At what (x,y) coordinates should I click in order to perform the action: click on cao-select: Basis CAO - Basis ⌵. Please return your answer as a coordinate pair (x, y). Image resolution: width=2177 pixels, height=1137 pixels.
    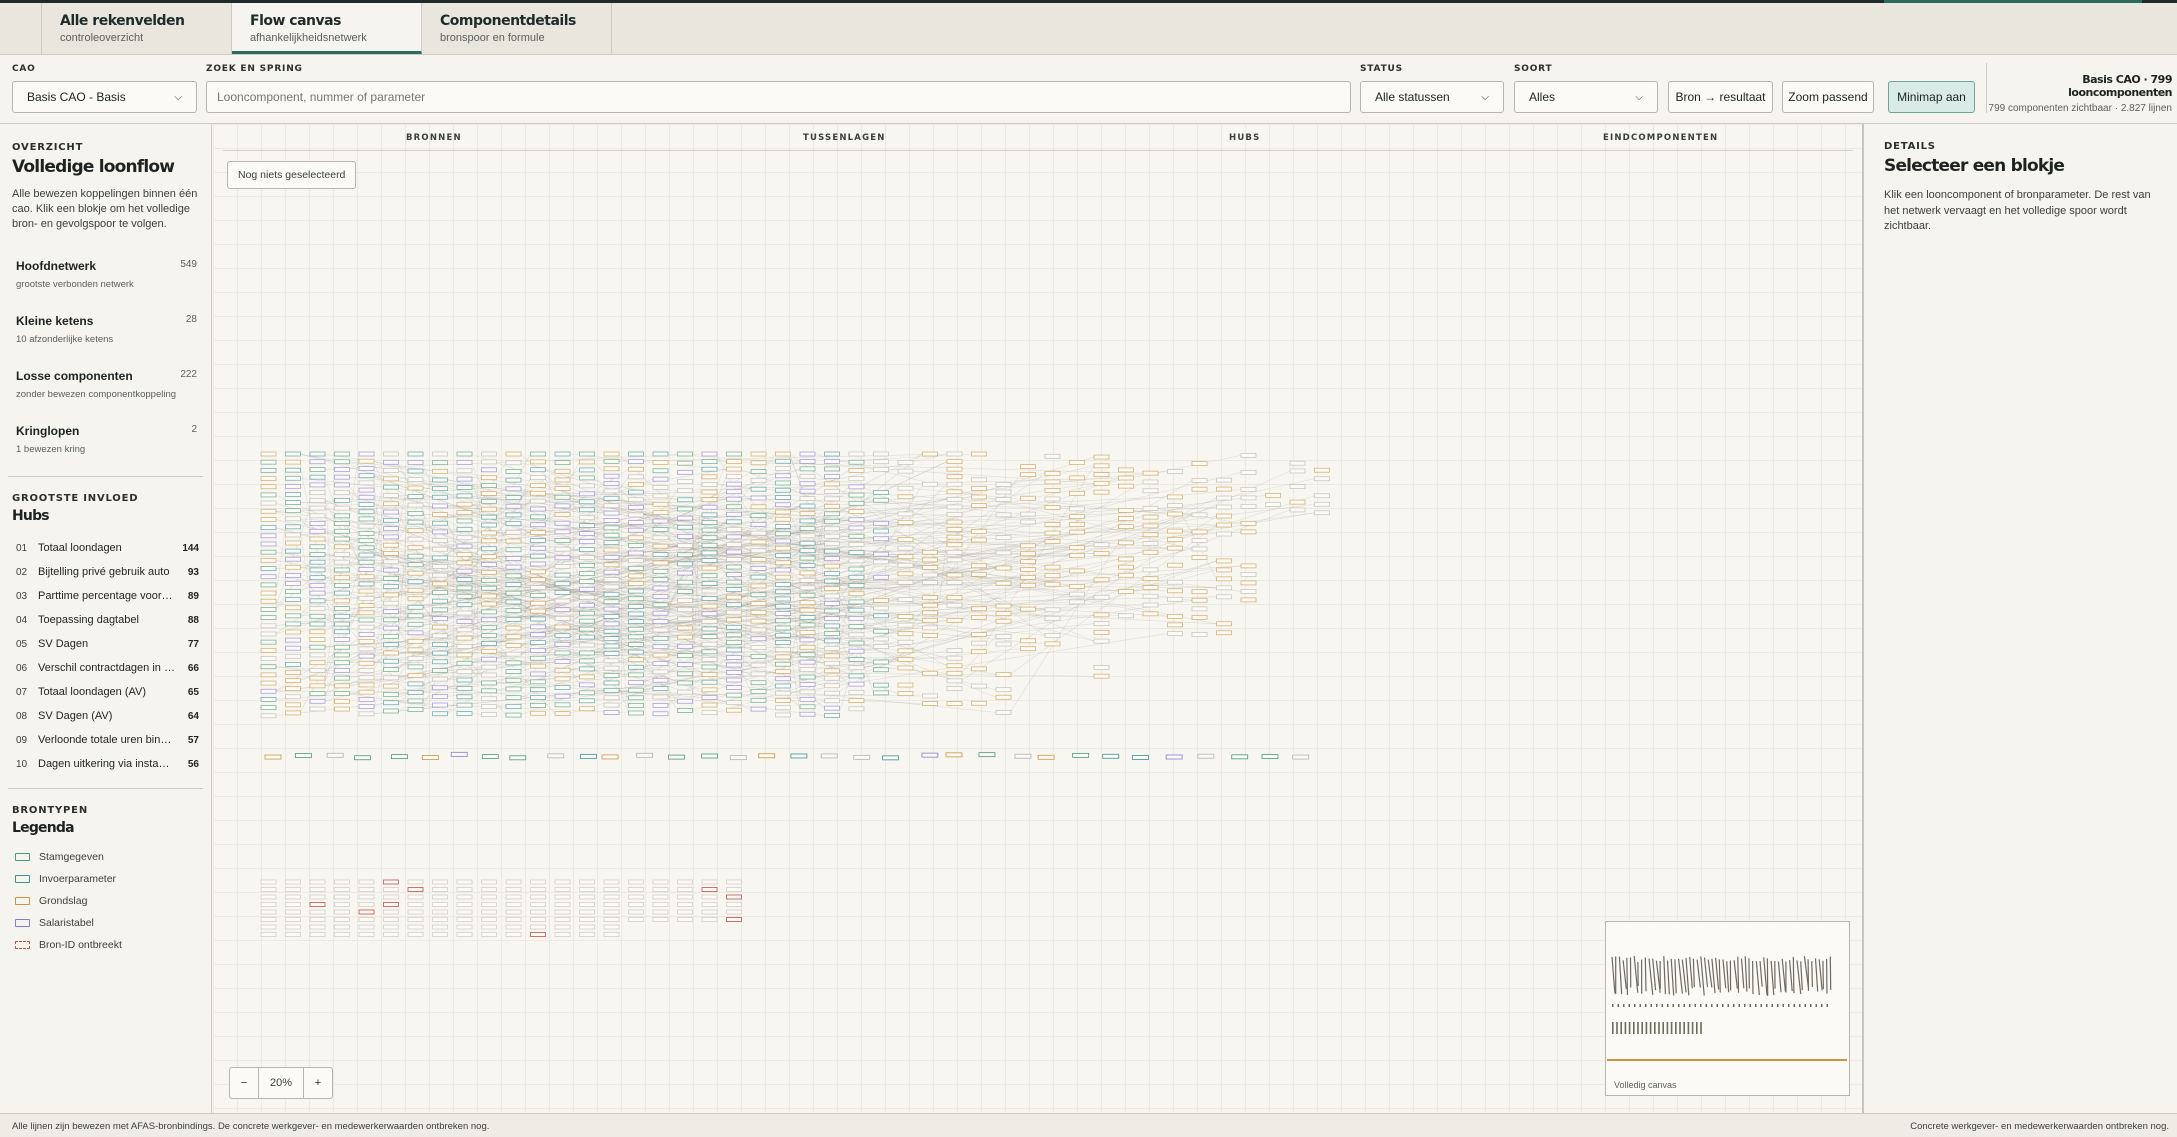
    Looking at the image, I should click on (104, 97).